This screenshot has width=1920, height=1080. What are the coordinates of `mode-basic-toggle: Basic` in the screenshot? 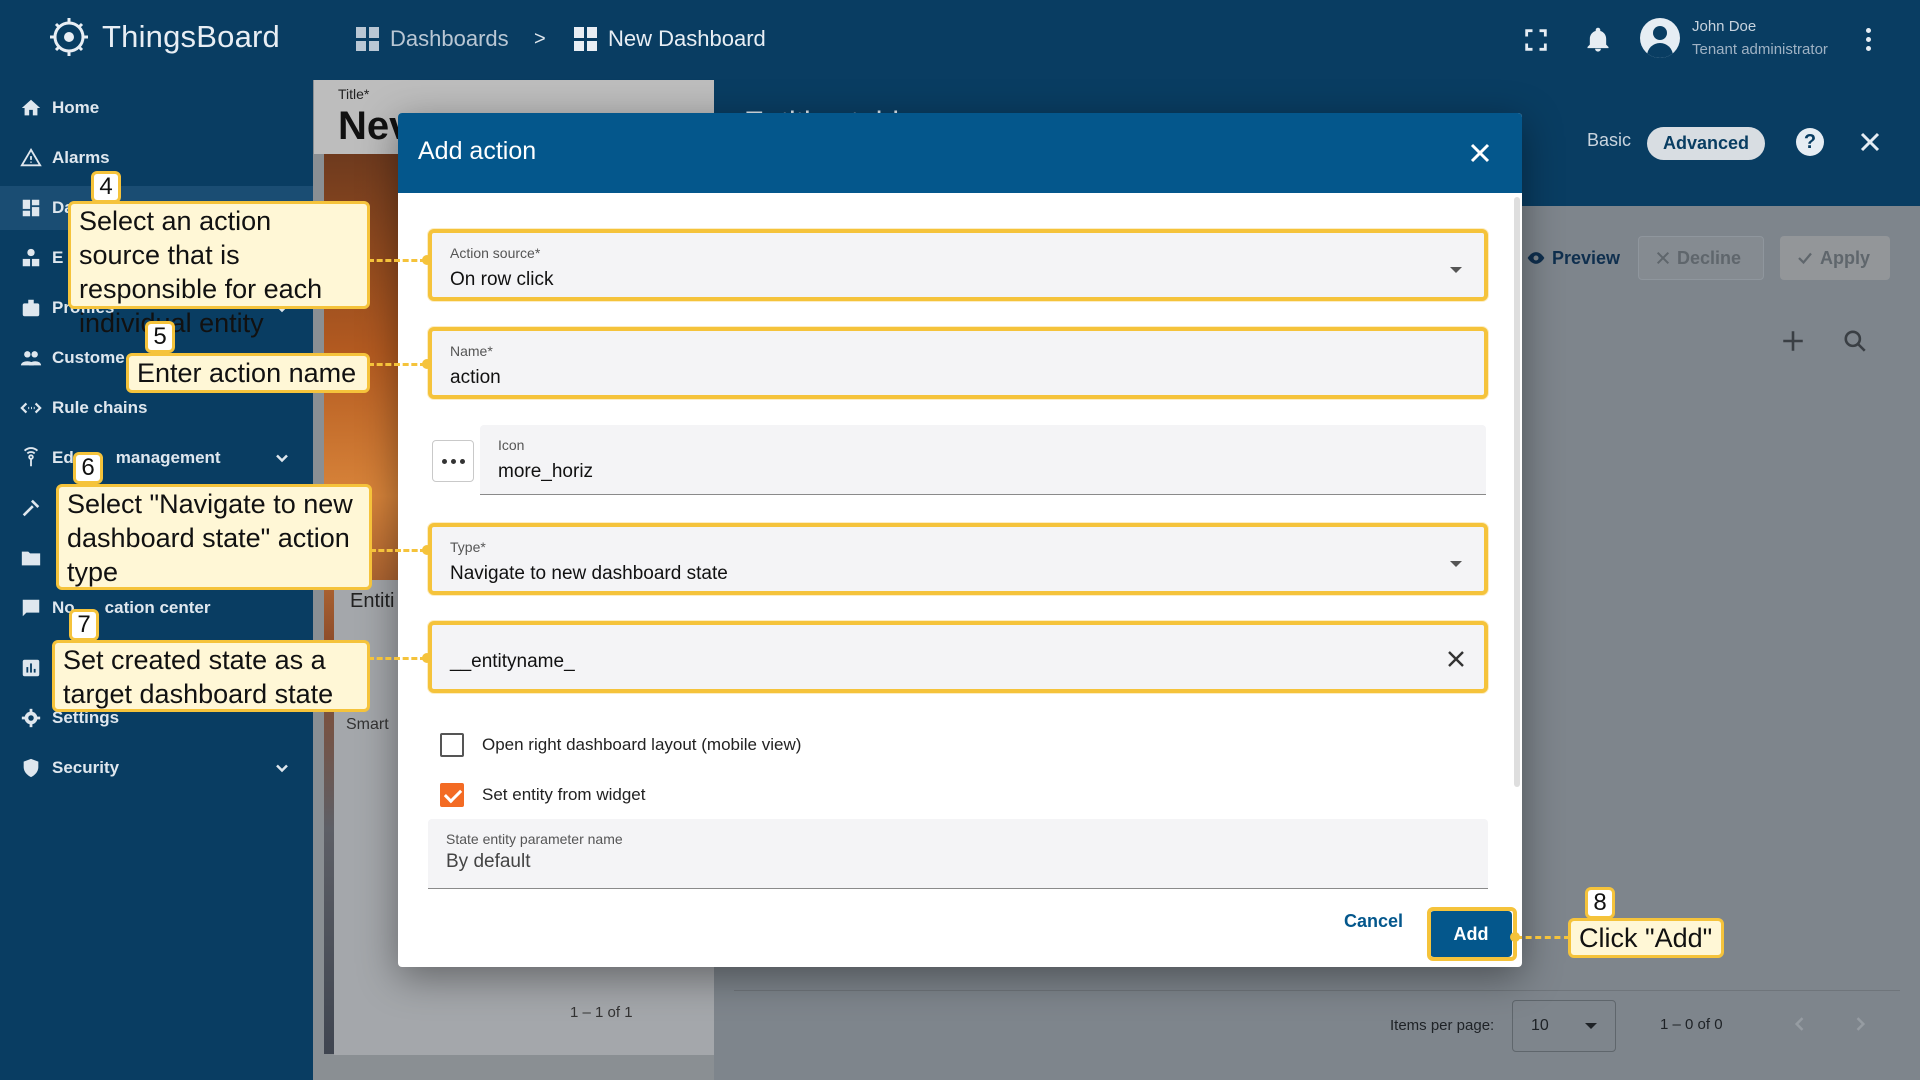 It's located at (1609, 140).